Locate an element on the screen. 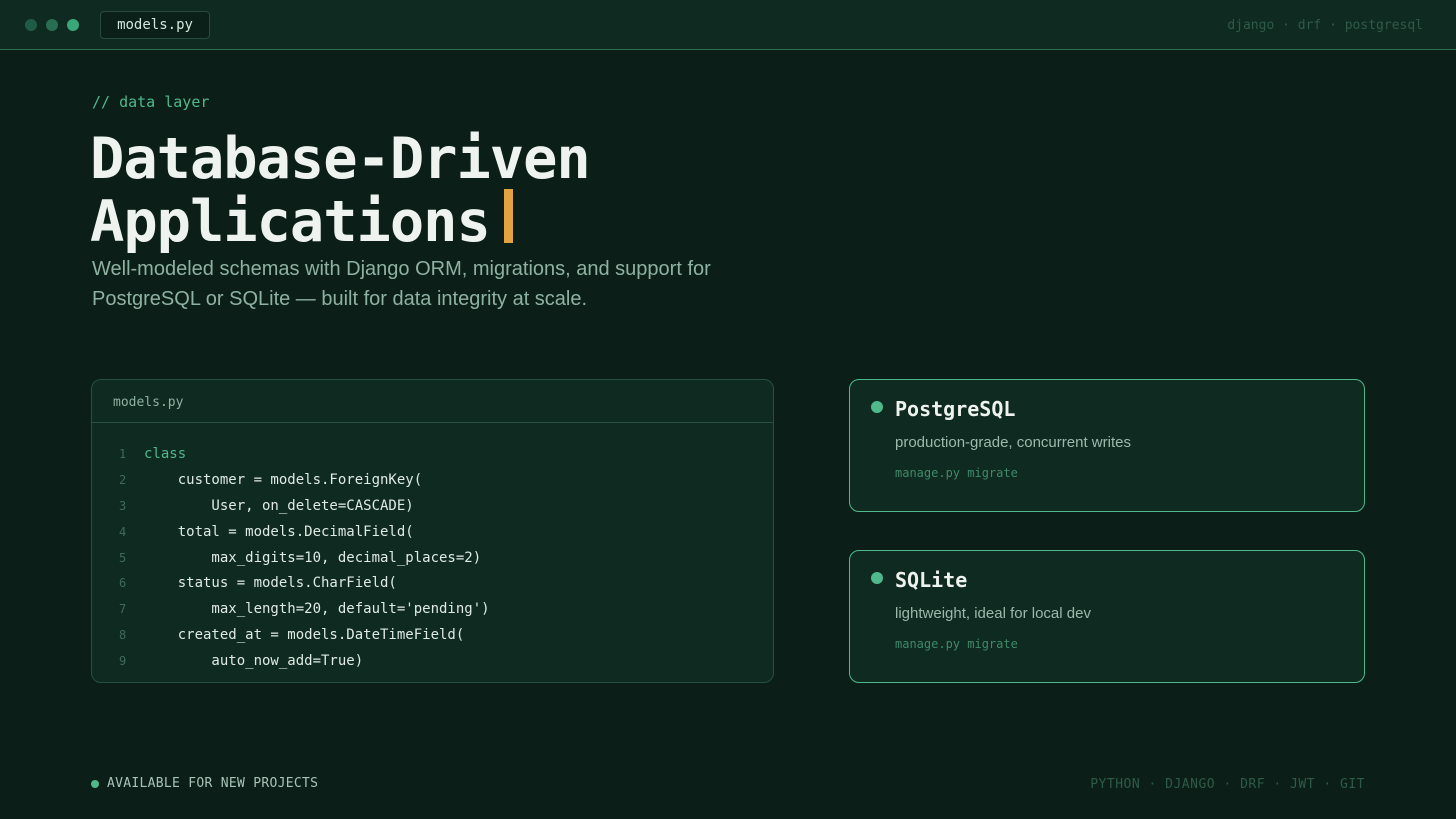 The width and height of the screenshot is (1456, 819). line-number: 8 is located at coordinates (123, 635).